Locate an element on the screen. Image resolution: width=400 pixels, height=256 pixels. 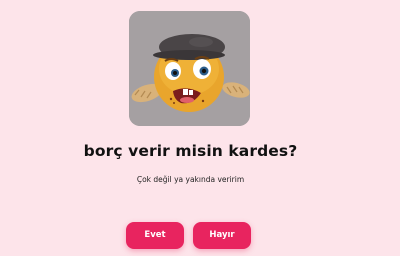
subtext: Çok değil ya yakında veririm is located at coordinates (190, 179).